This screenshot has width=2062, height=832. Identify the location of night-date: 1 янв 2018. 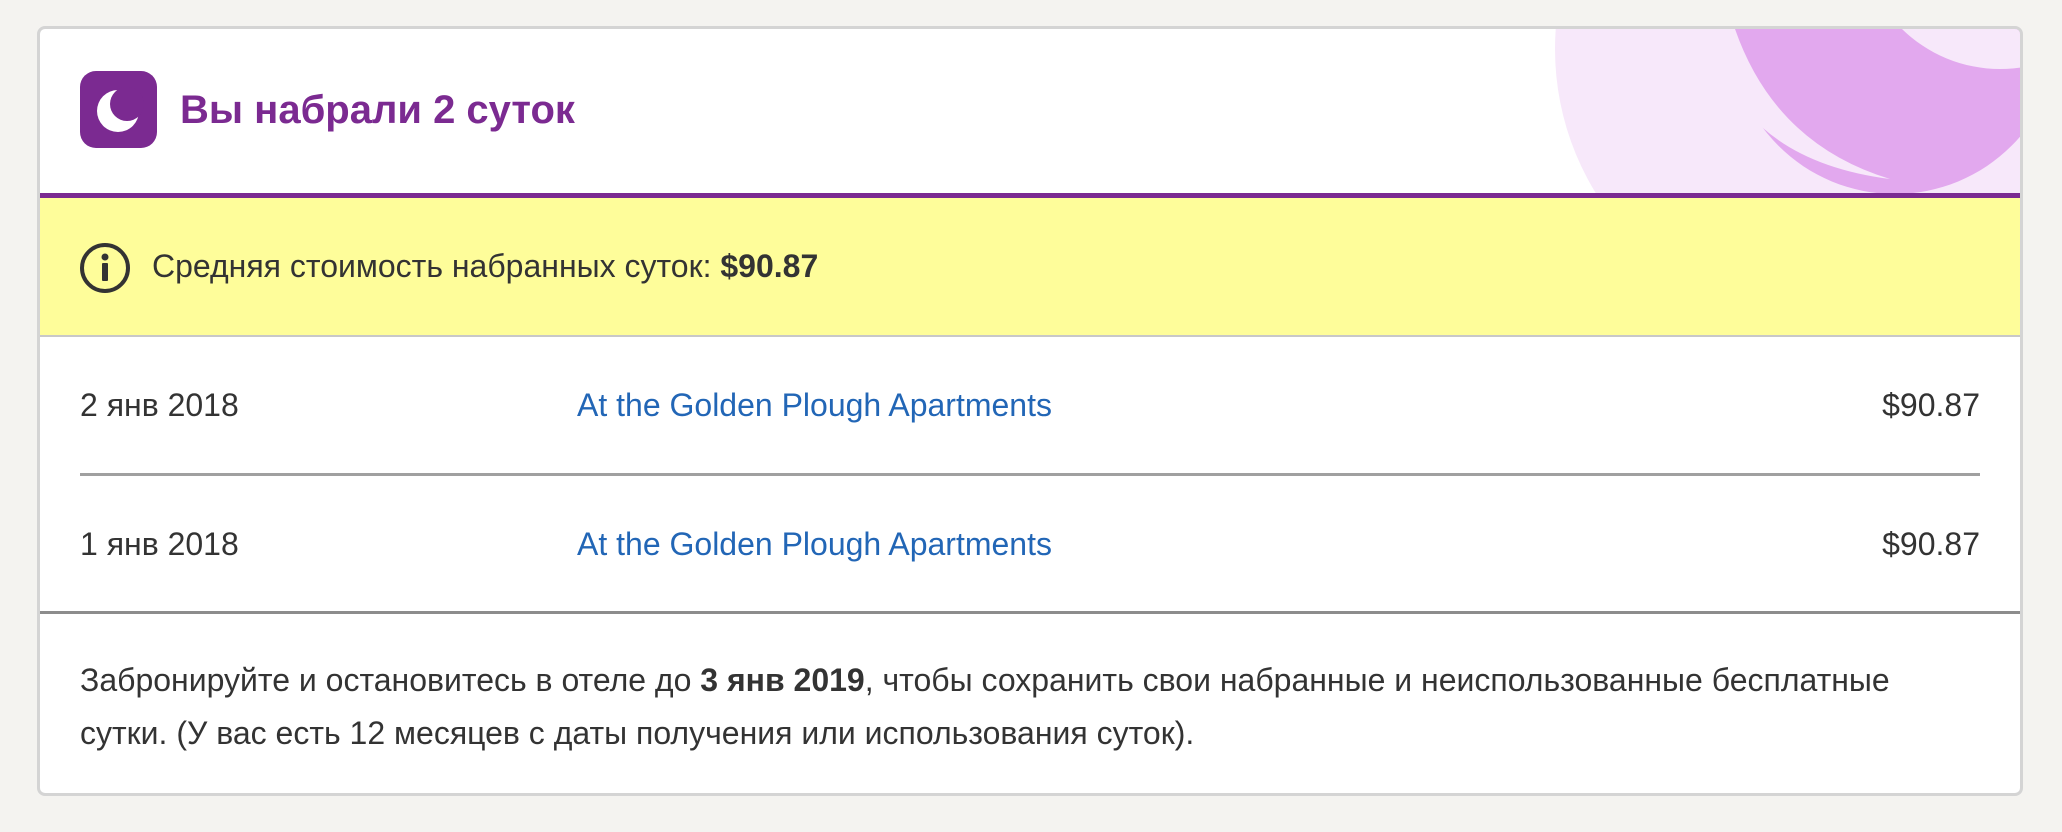
(159, 544).